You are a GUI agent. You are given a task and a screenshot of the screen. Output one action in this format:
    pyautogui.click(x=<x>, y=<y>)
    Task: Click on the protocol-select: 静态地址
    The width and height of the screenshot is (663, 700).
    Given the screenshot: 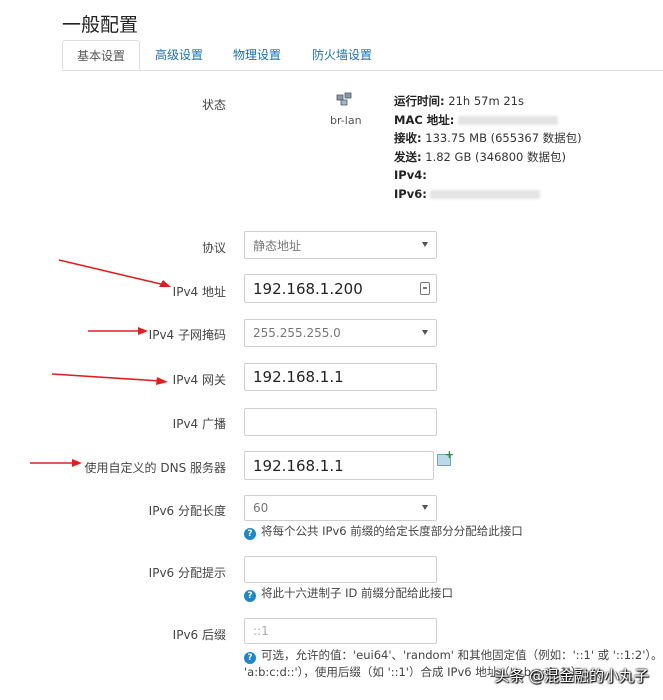 What is the action you would take?
    pyautogui.click(x=340, y=245)
    